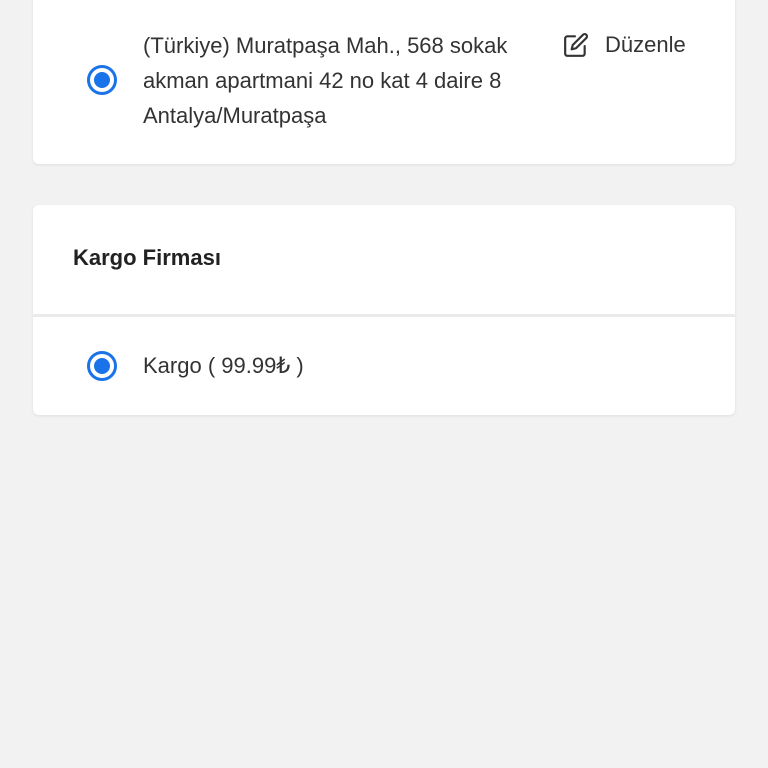 This screenshot has width=768, height=768. What do you see at coordinates (102, 80) in the screenshot?
I see `address-radio` at bounding box center [102, 80].